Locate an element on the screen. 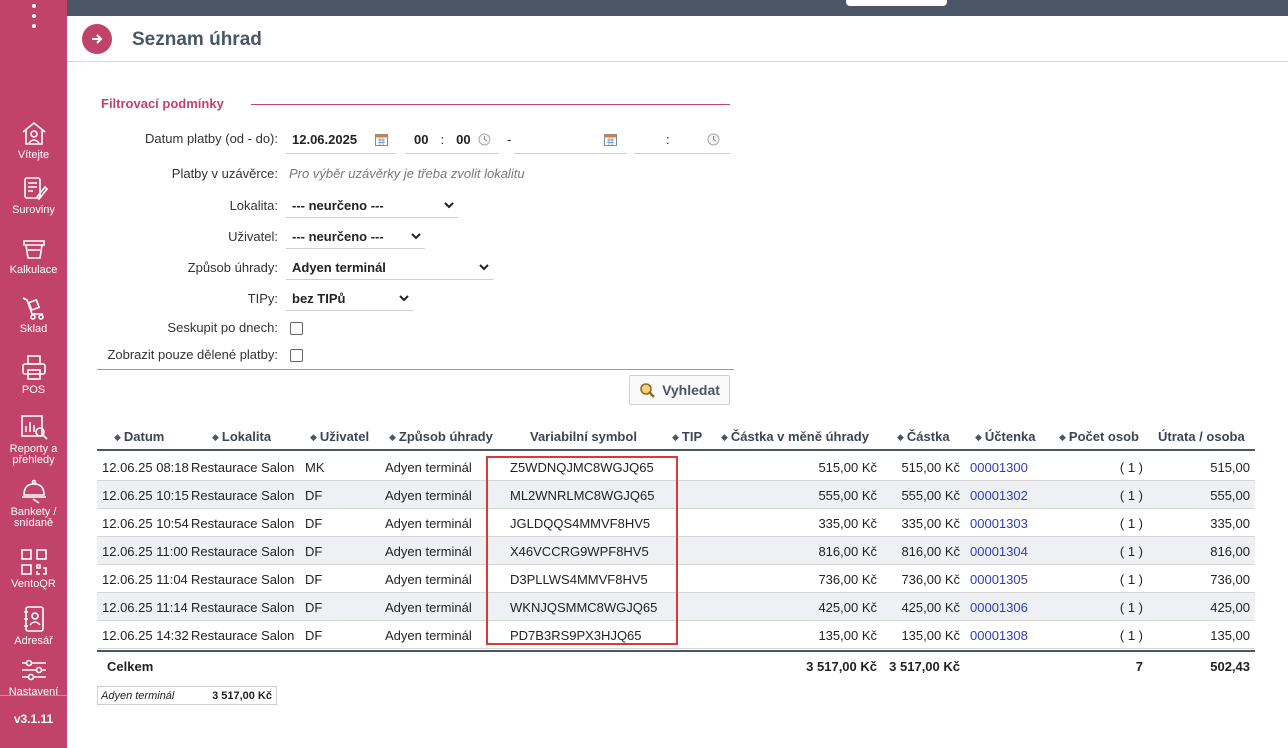 The height and width of the screenshot is (748, 1288). cell-amount: 425,00 Kč is located at coordinates (930, 607).